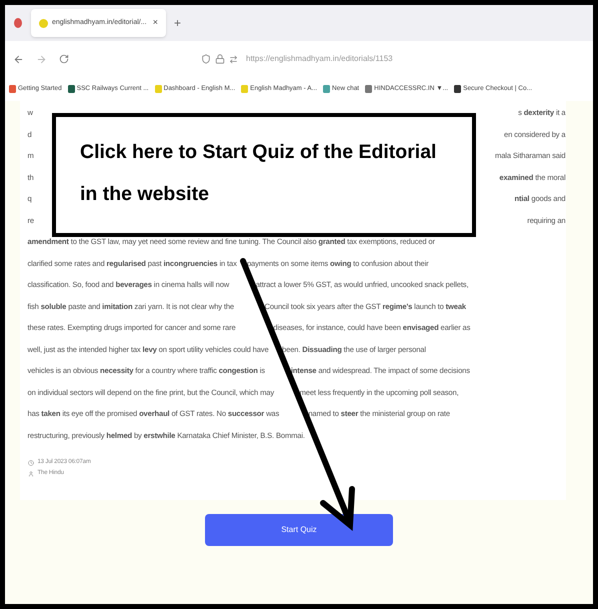 The height and width of the screenshot is (609, 598). I want to click on back-icon, so click(18, 59).